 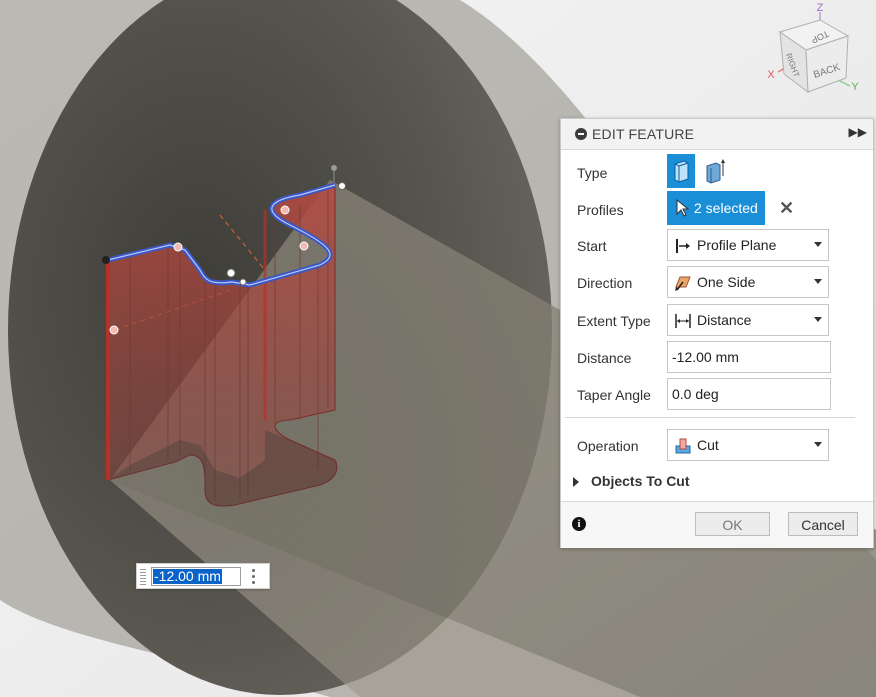 What do you see at coordinates (771, 75) in the screenshot?
I see `axis-x-label: X` at bounding box center [771, 75].